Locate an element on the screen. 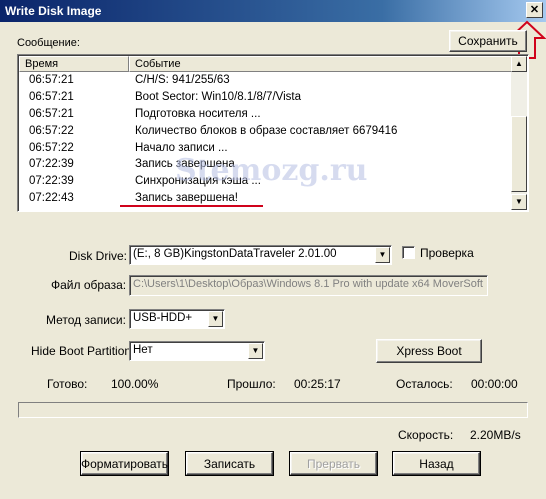  verify-checkbox is located at coordinates (408, 252).